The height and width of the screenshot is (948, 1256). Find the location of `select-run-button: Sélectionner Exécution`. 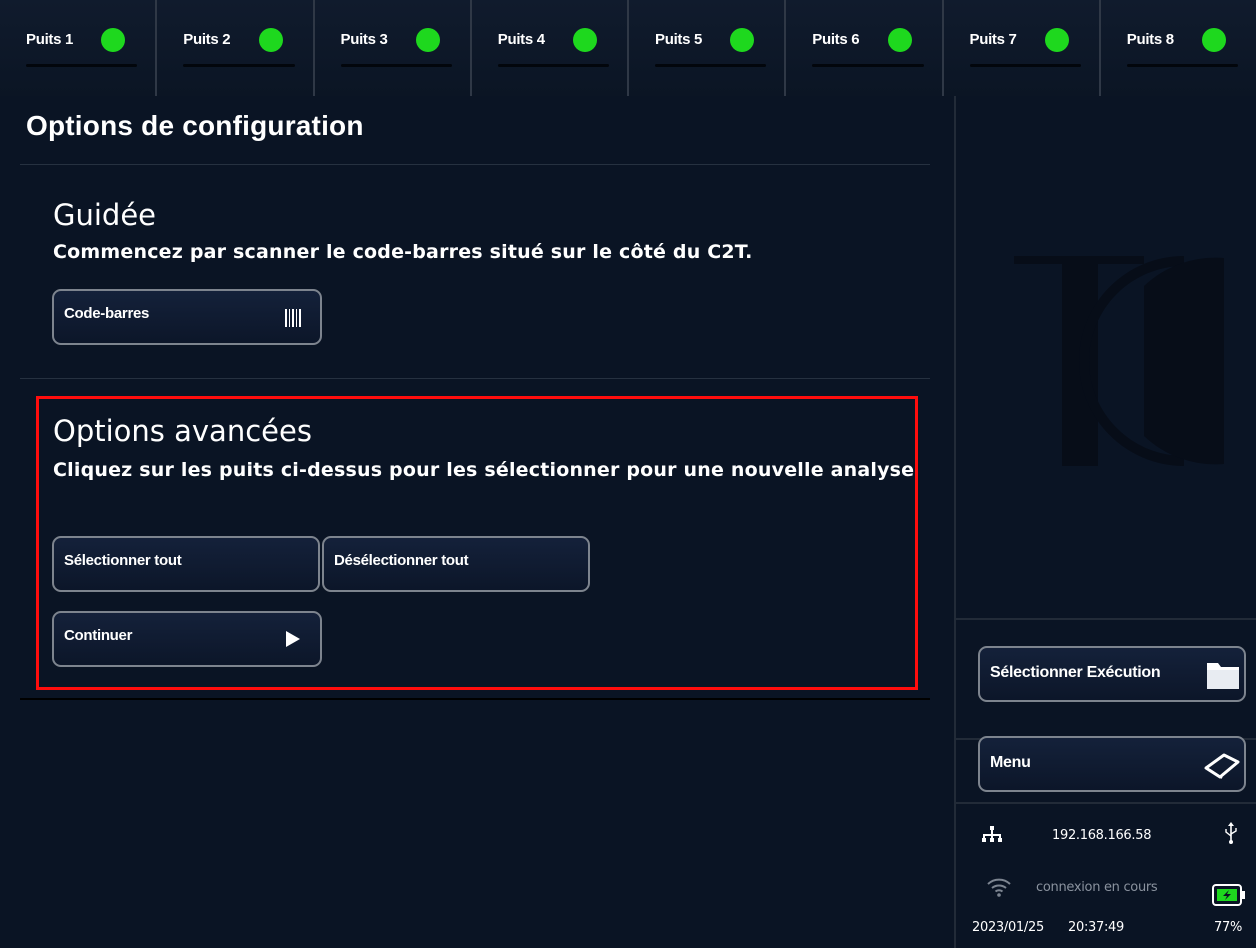

select-run-button: Sélectionner Exécution is located at coordinates (1112, 674).